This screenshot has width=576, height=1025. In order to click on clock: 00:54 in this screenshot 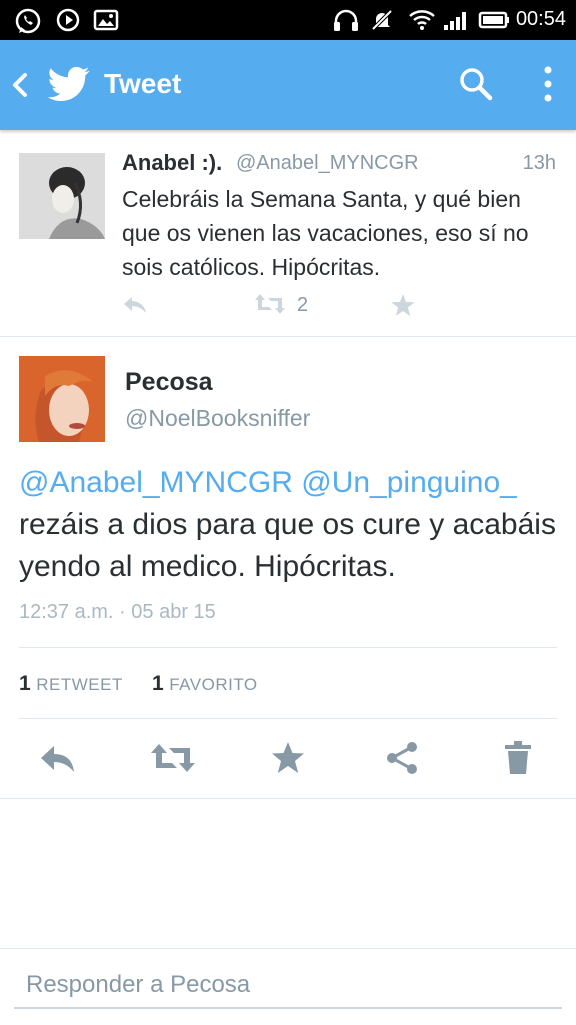, I will do `click(540, 19)`.